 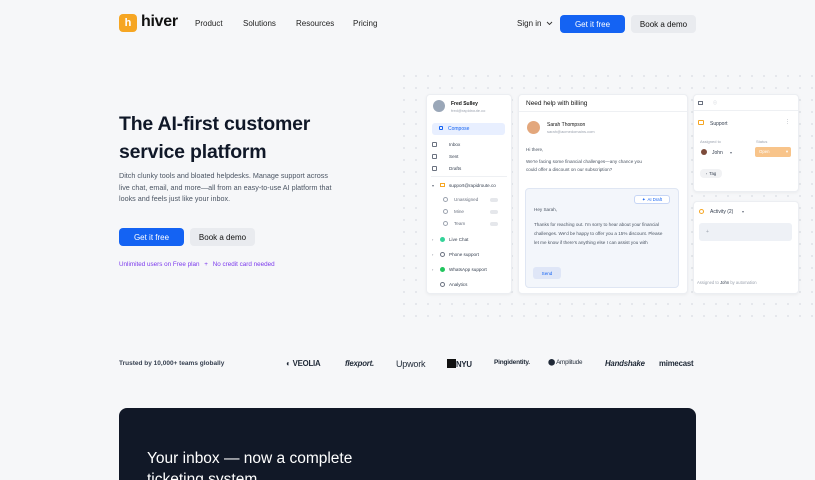 I want to click on assigned-prefix: Assigned to, so click(x=708, y=282).